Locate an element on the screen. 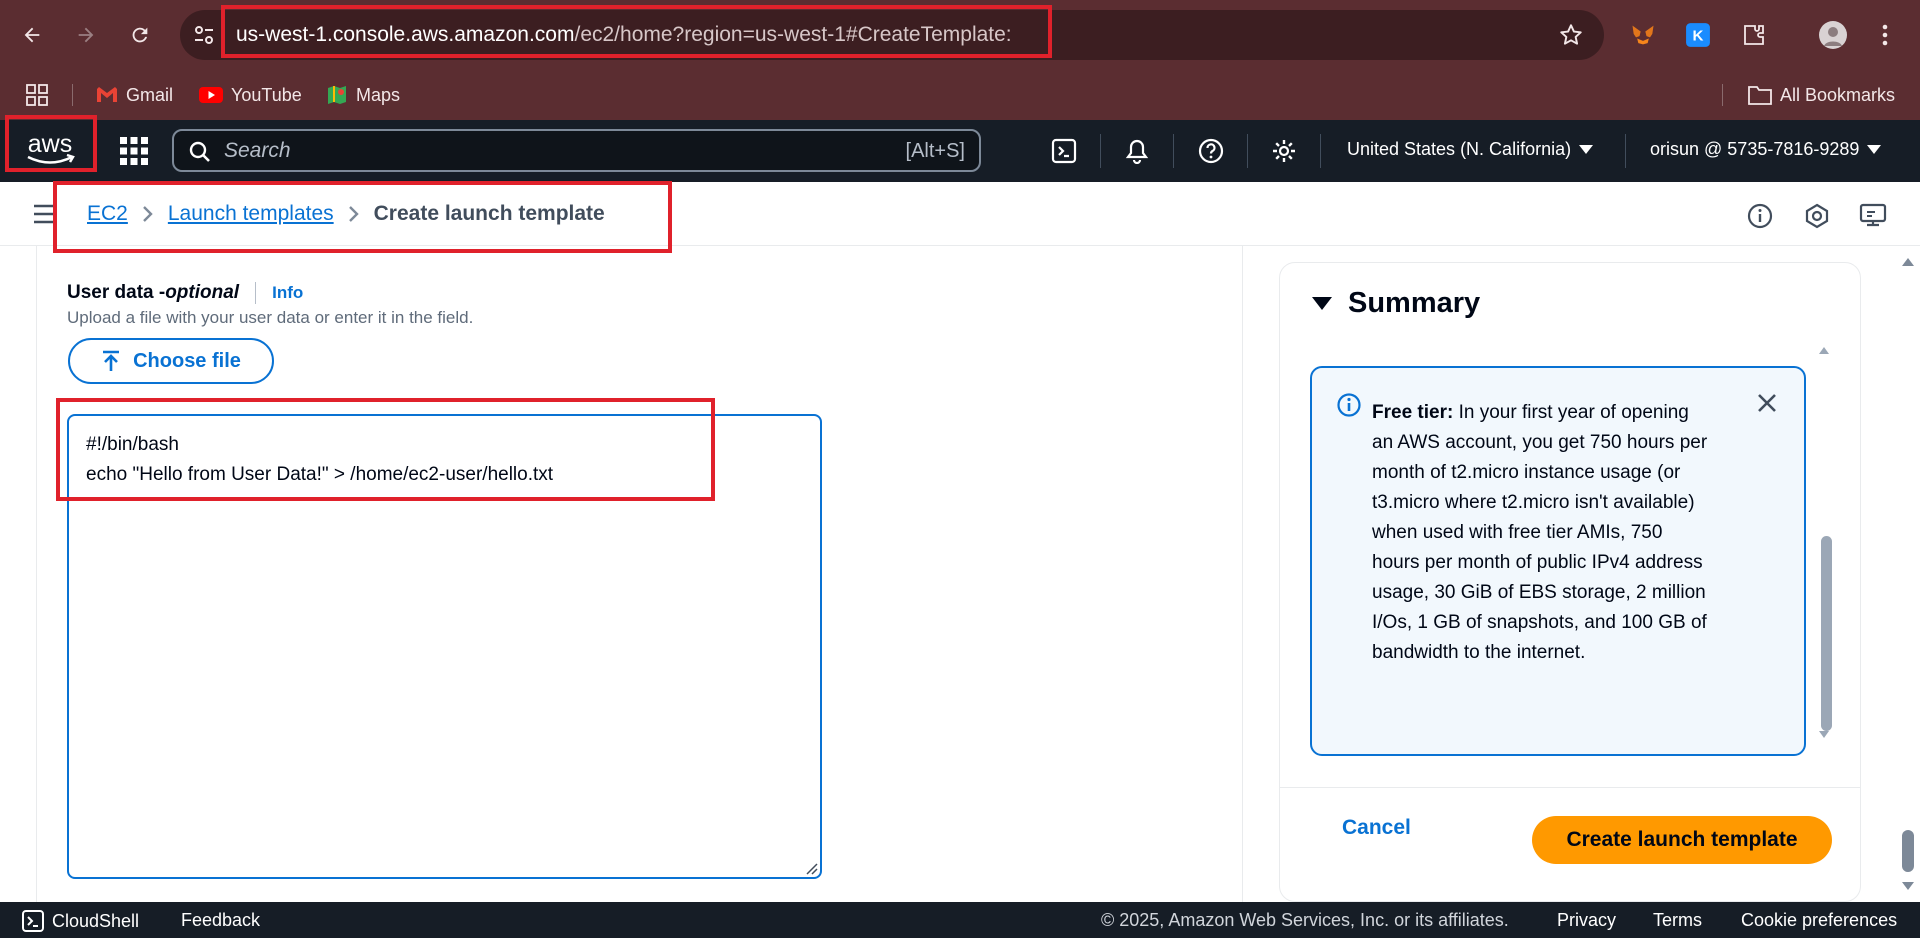  bookmark-star-icon is located at coordinates (1571, 37).